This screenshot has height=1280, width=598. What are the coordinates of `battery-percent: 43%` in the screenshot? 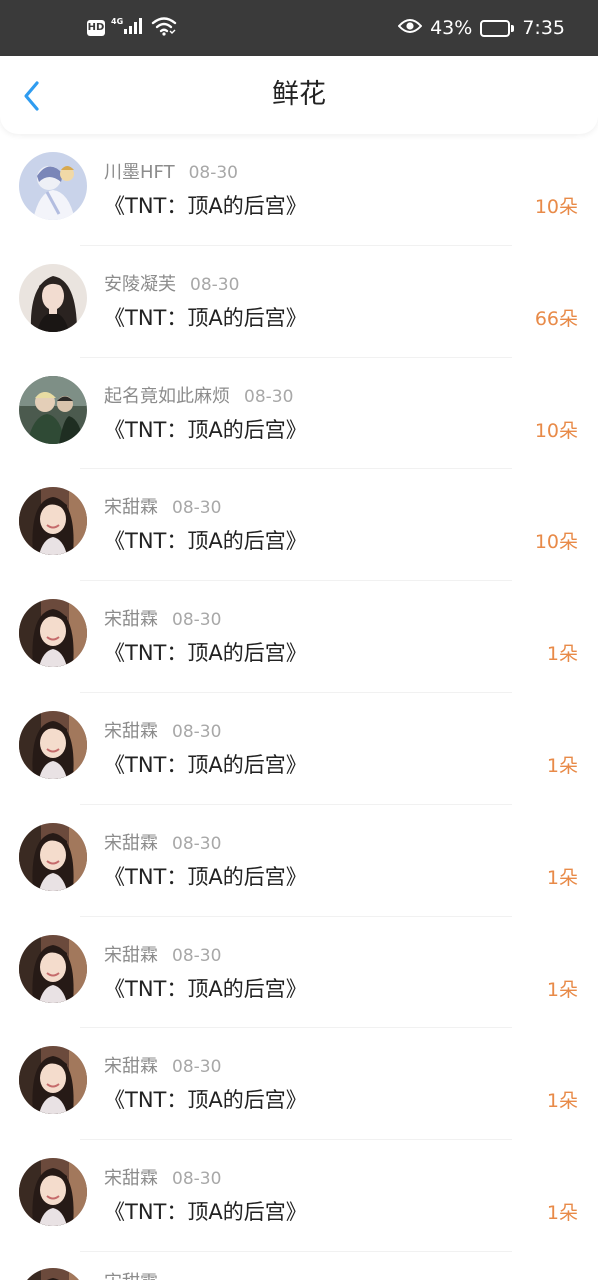 It's located at (451, 28).